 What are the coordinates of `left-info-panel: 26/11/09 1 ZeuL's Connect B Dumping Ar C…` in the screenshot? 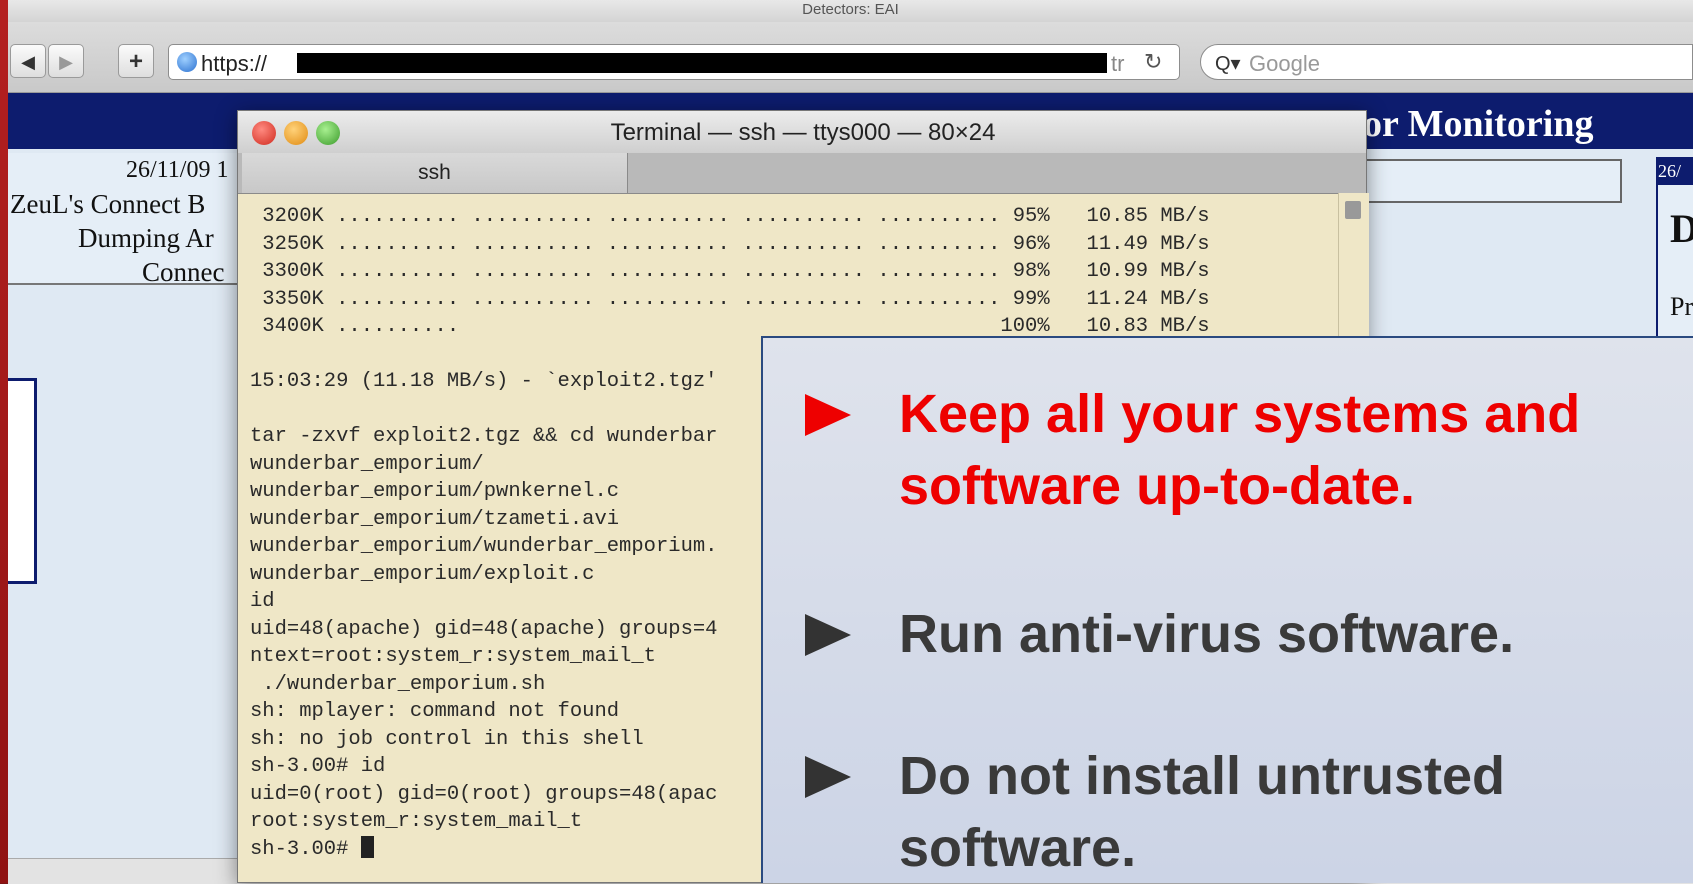 It's located at (128, 220).